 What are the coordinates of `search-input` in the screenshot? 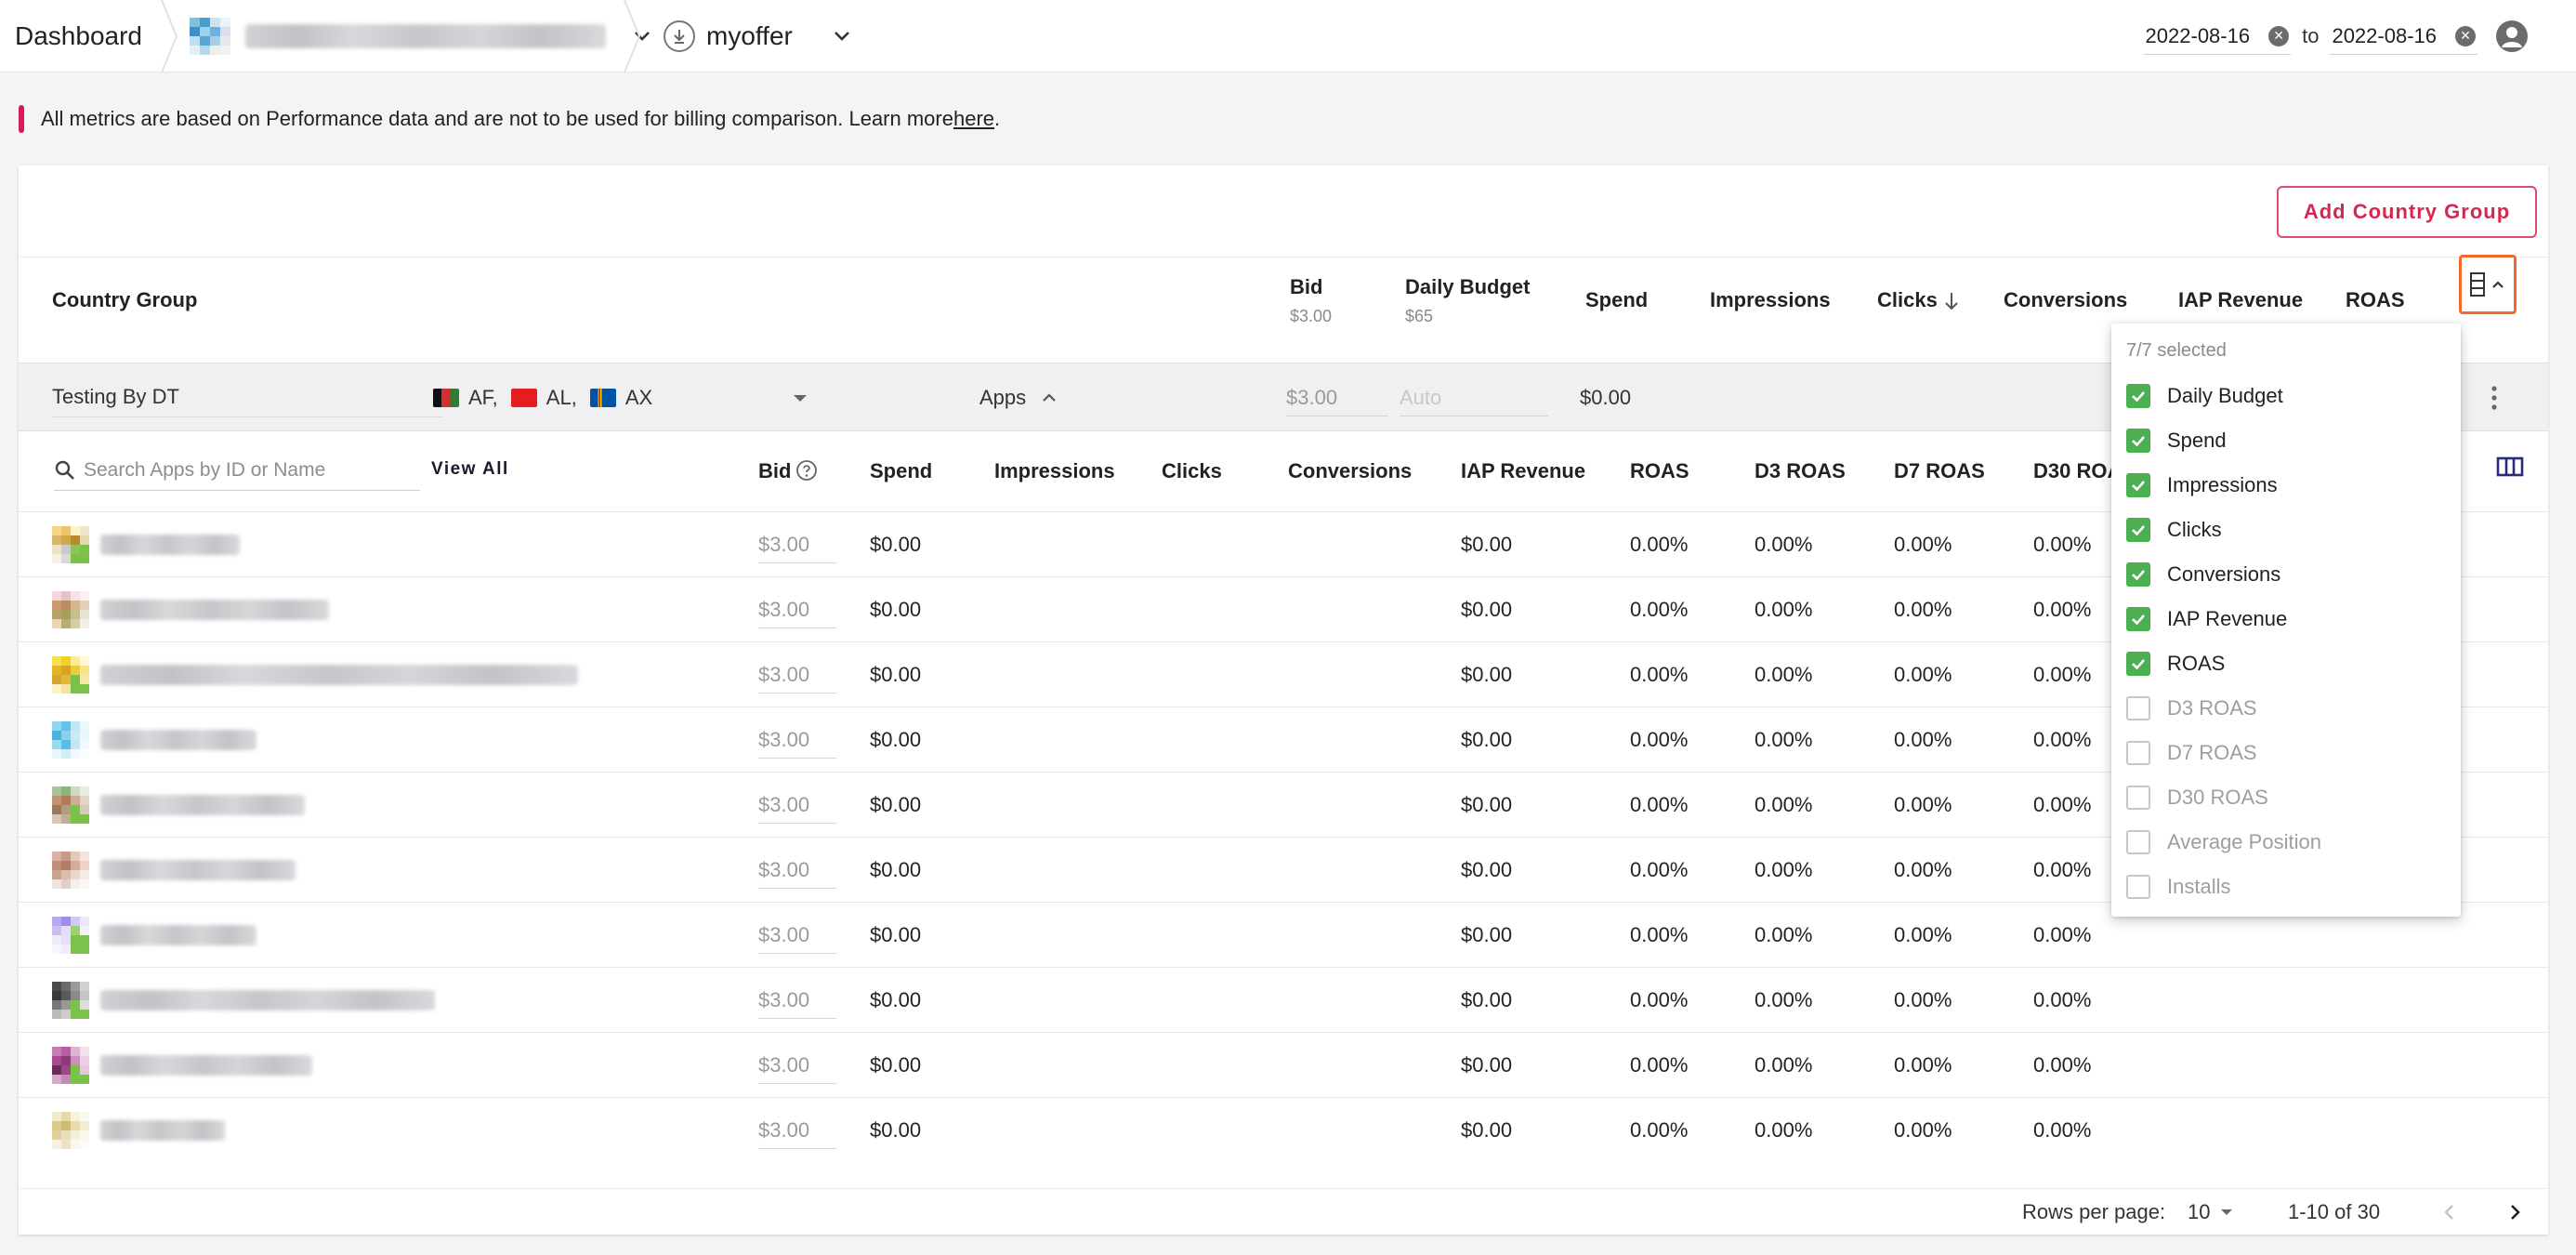 It's located at (242, 470).